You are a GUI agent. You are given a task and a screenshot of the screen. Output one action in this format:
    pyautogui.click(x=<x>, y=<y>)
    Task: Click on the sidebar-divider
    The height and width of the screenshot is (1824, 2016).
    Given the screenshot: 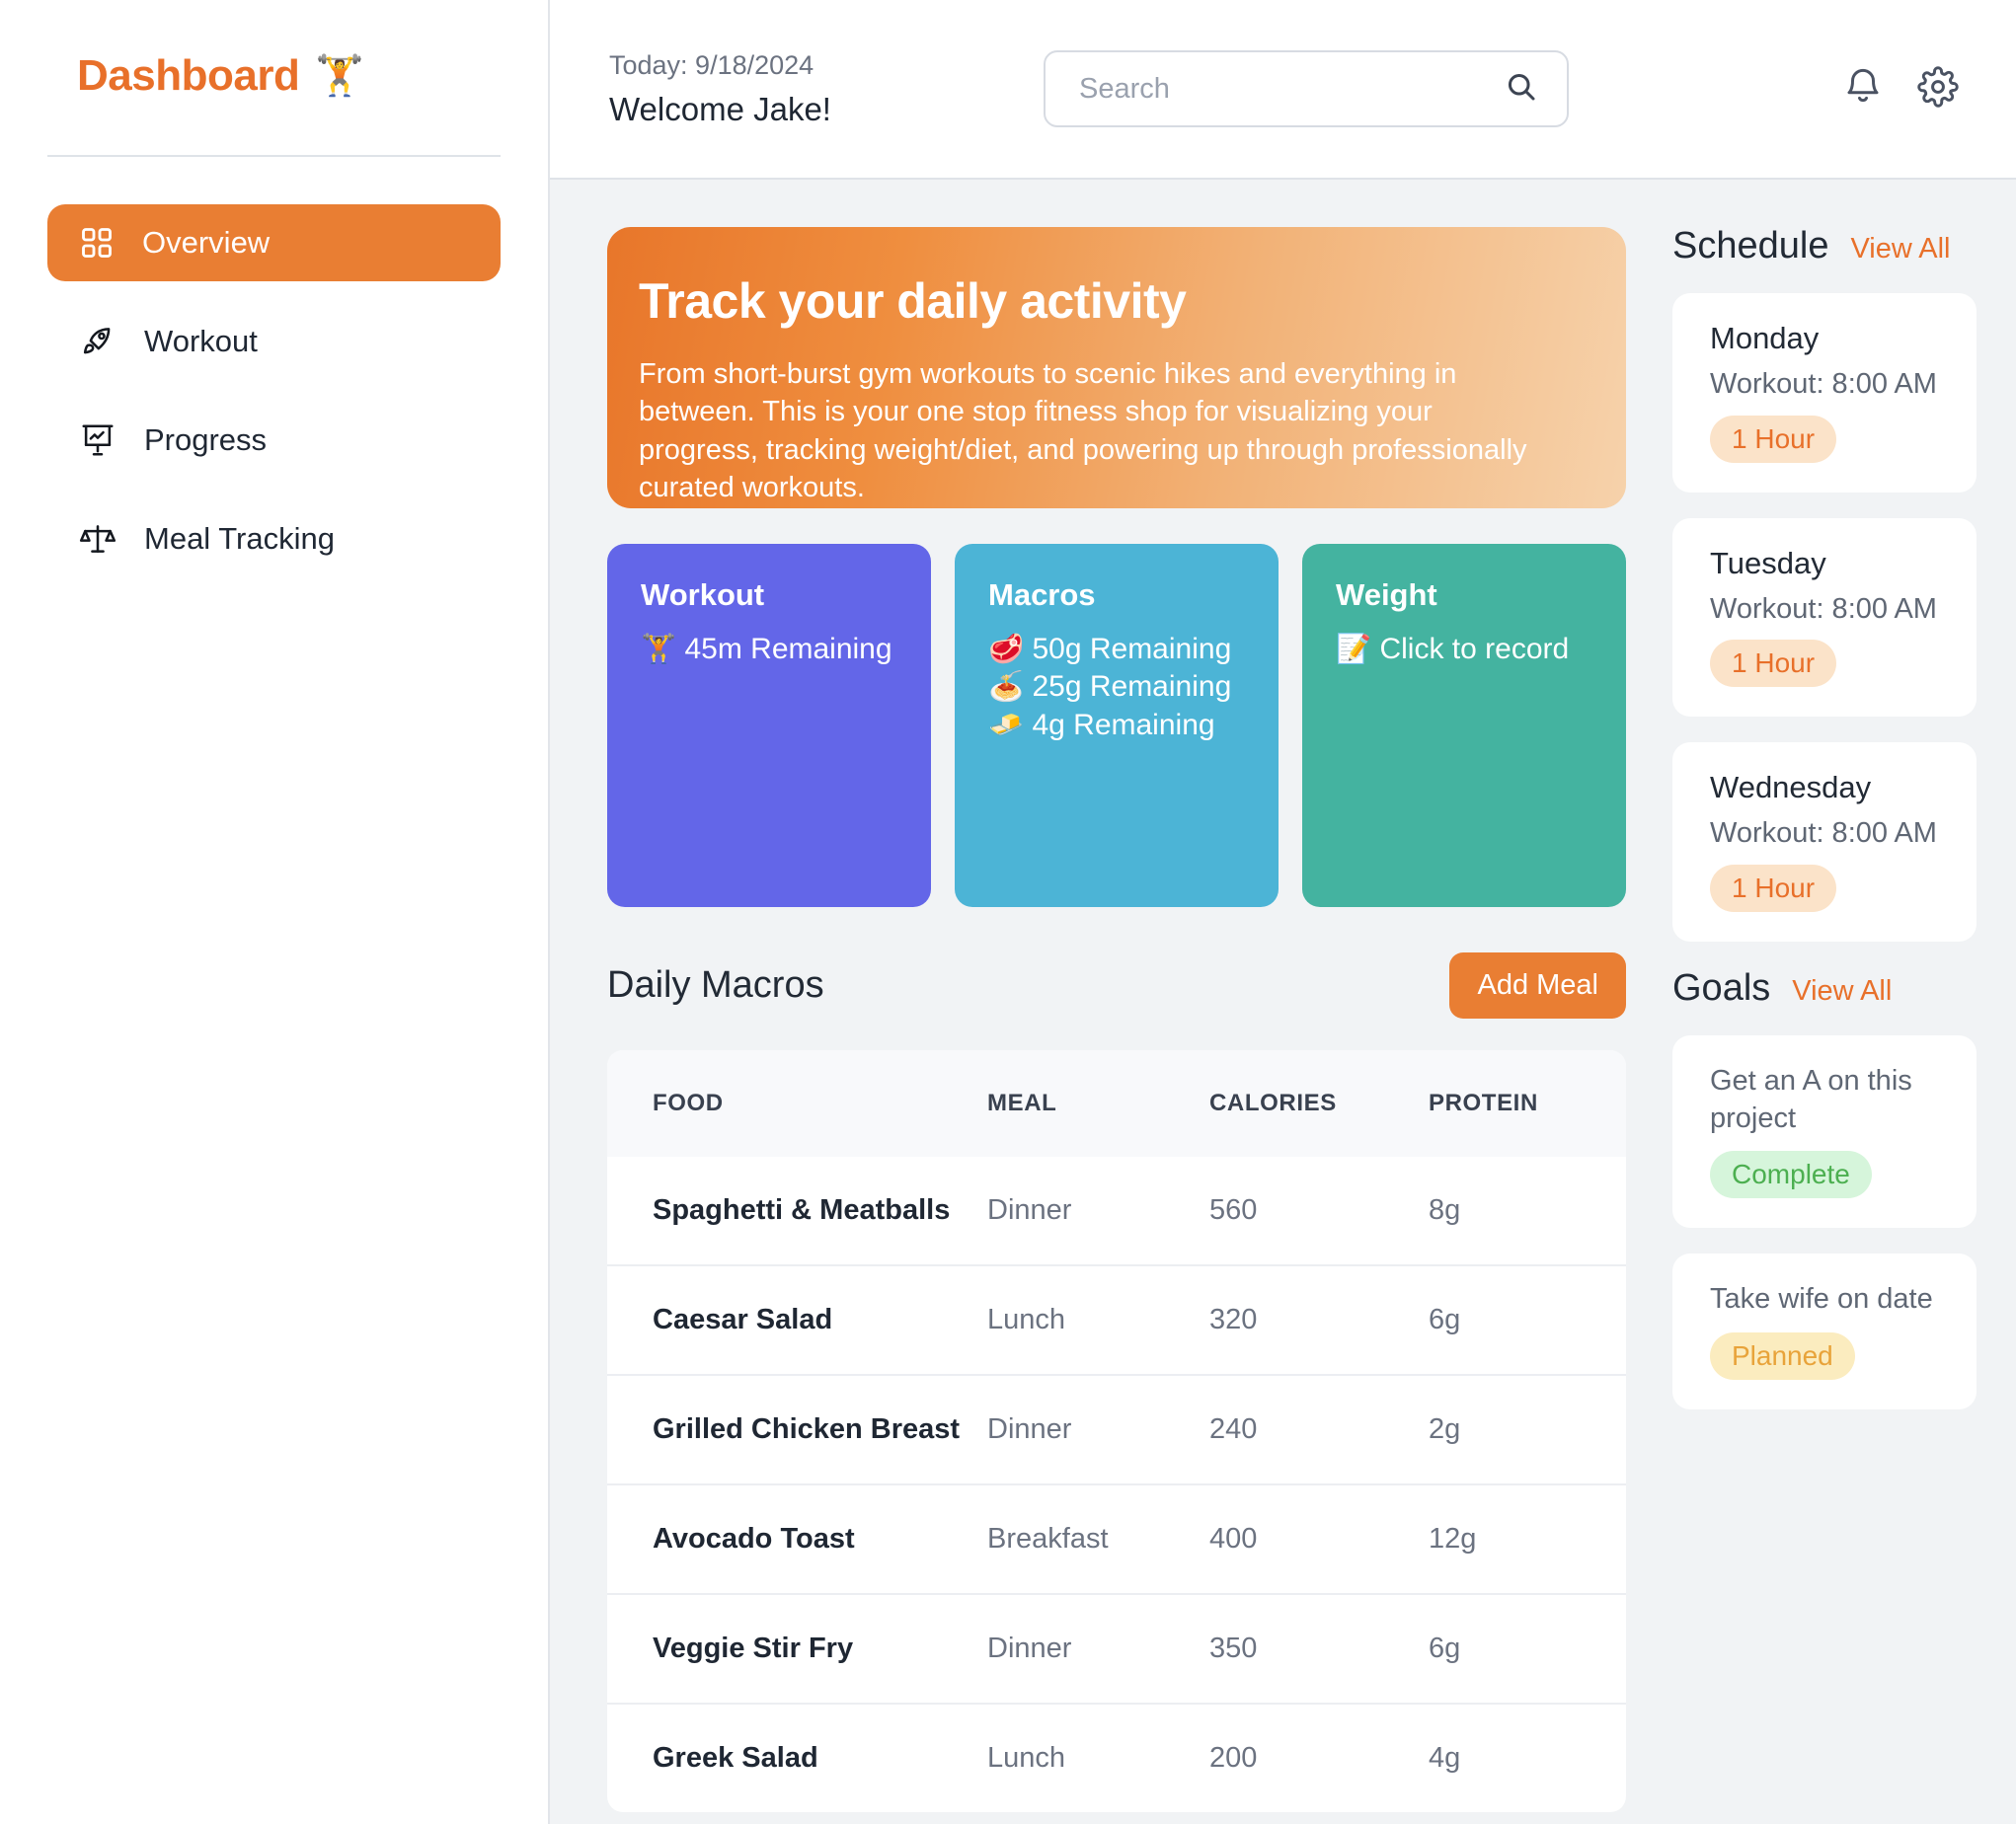 What is the action you would take?
    pyautogui.click(x=274, y=156)
    